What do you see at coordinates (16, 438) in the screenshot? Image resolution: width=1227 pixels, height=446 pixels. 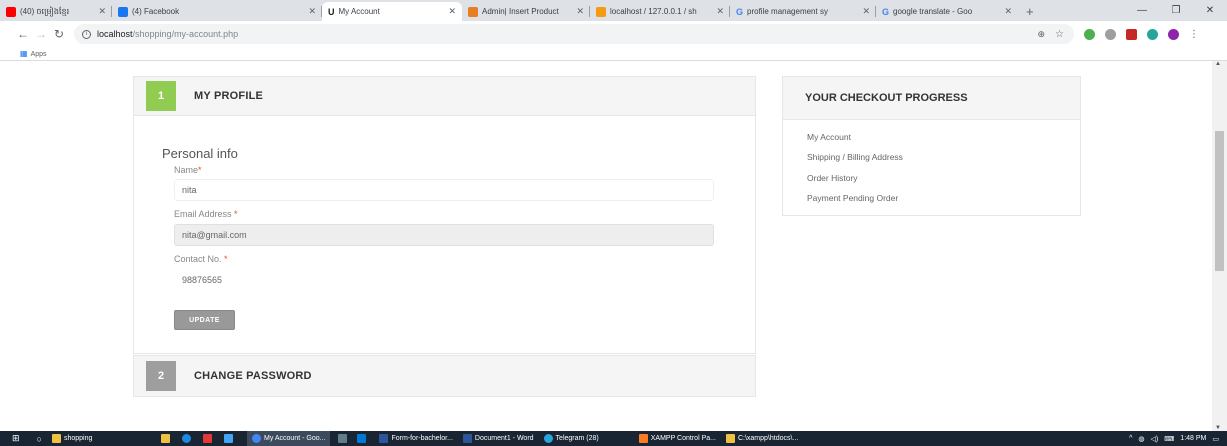 I see `windows-start-button: ⊞` at bounding box center [16, 438].